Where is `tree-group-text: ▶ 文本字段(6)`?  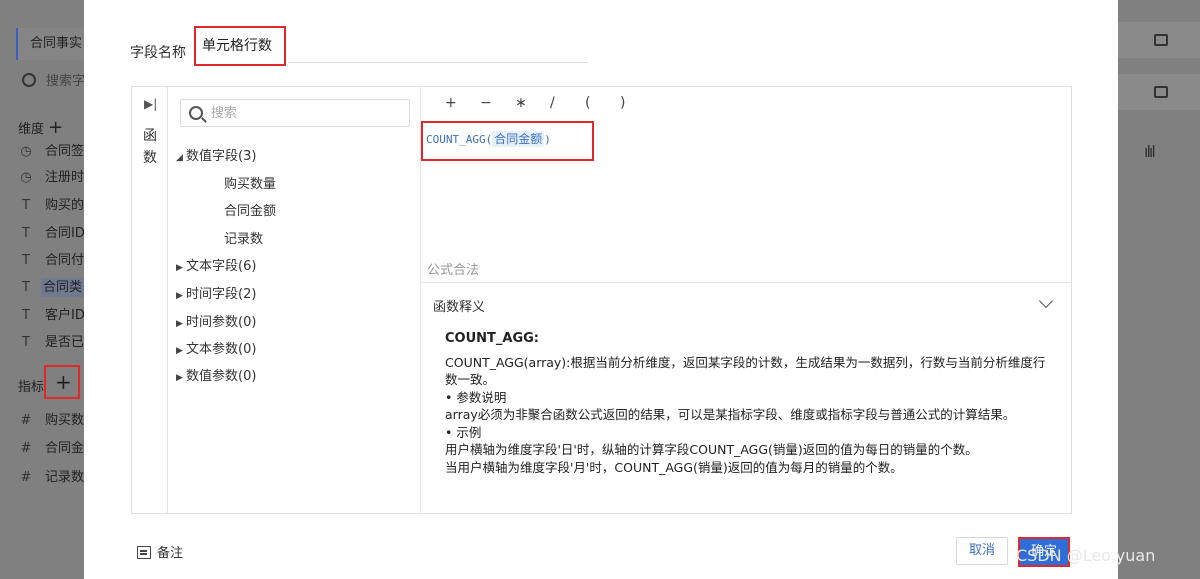
tree-group-text: ▶ 文本字段(6) is located at coordinates (216, 264).